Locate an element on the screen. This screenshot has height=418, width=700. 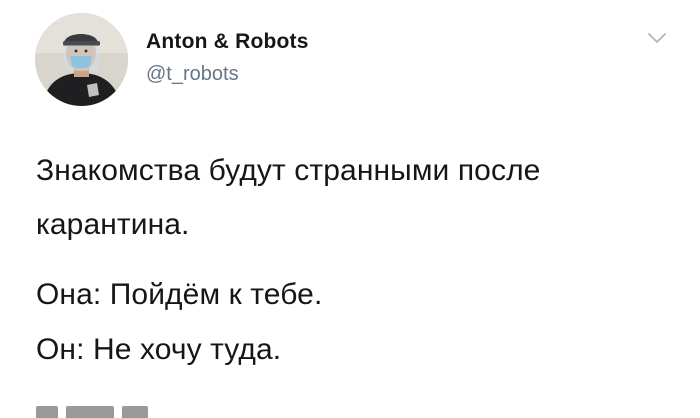
tweet-text-line-2: карантина. is located at coordinates (113, 224).